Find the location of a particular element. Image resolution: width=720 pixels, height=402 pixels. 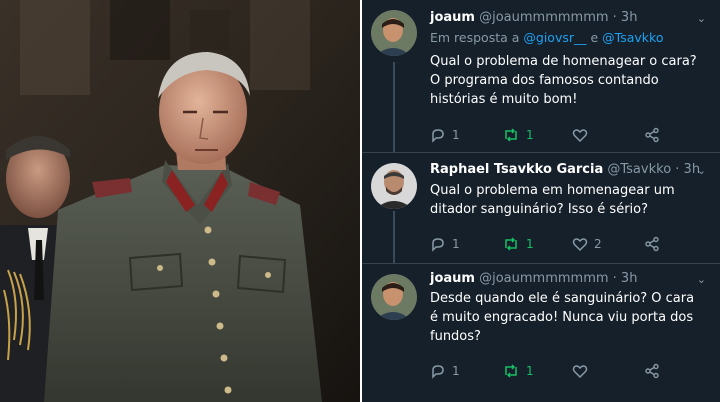

user-handle: @Tsavkko is located at coordinates (639, 169).